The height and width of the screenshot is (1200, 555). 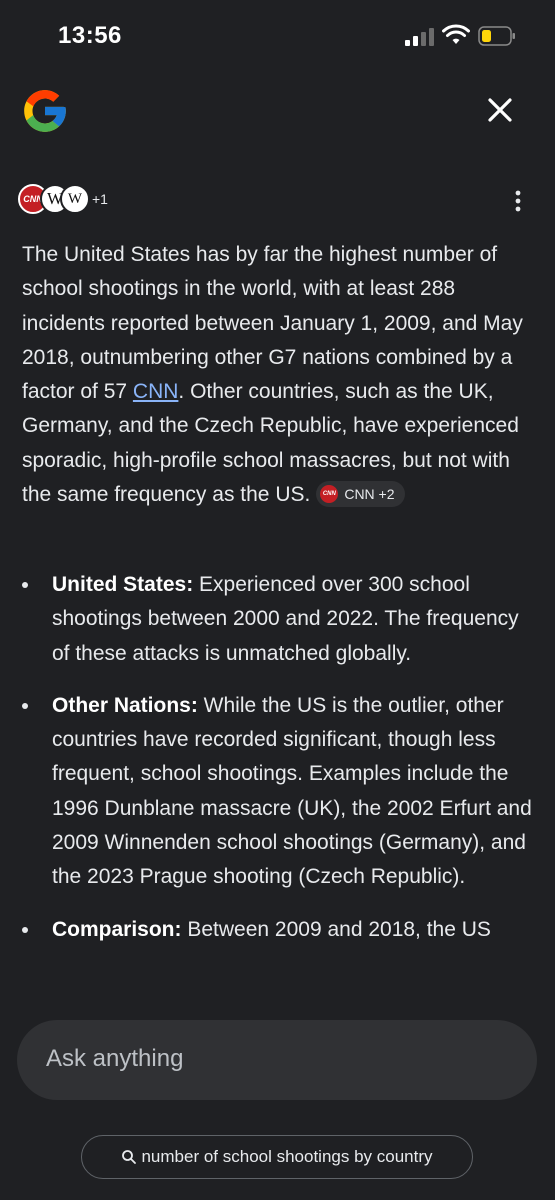 I want to click on wikipedia-source-icon: W, so click(x=75, y=199).